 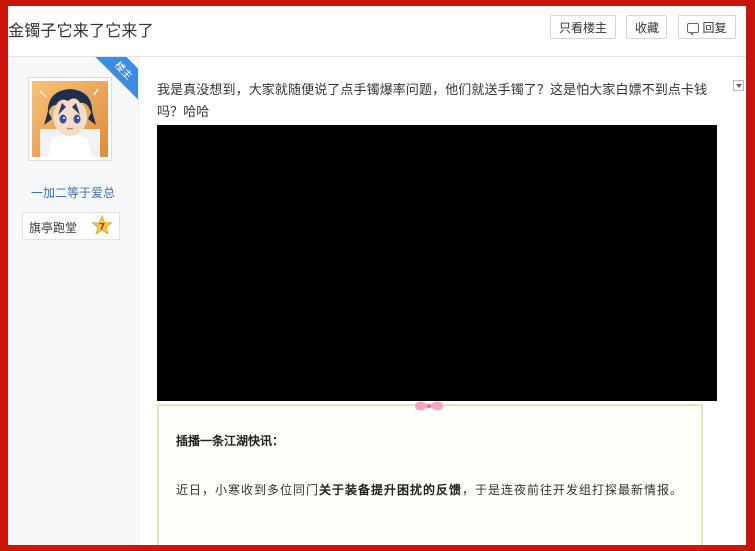 I want to click on news-body-prefix: 近日，小寒收到多位同门, so click(x=248, y=490).